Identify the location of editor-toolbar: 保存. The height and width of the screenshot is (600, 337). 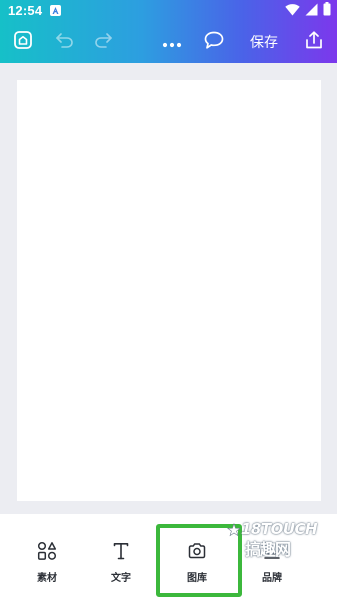
(168, 42).